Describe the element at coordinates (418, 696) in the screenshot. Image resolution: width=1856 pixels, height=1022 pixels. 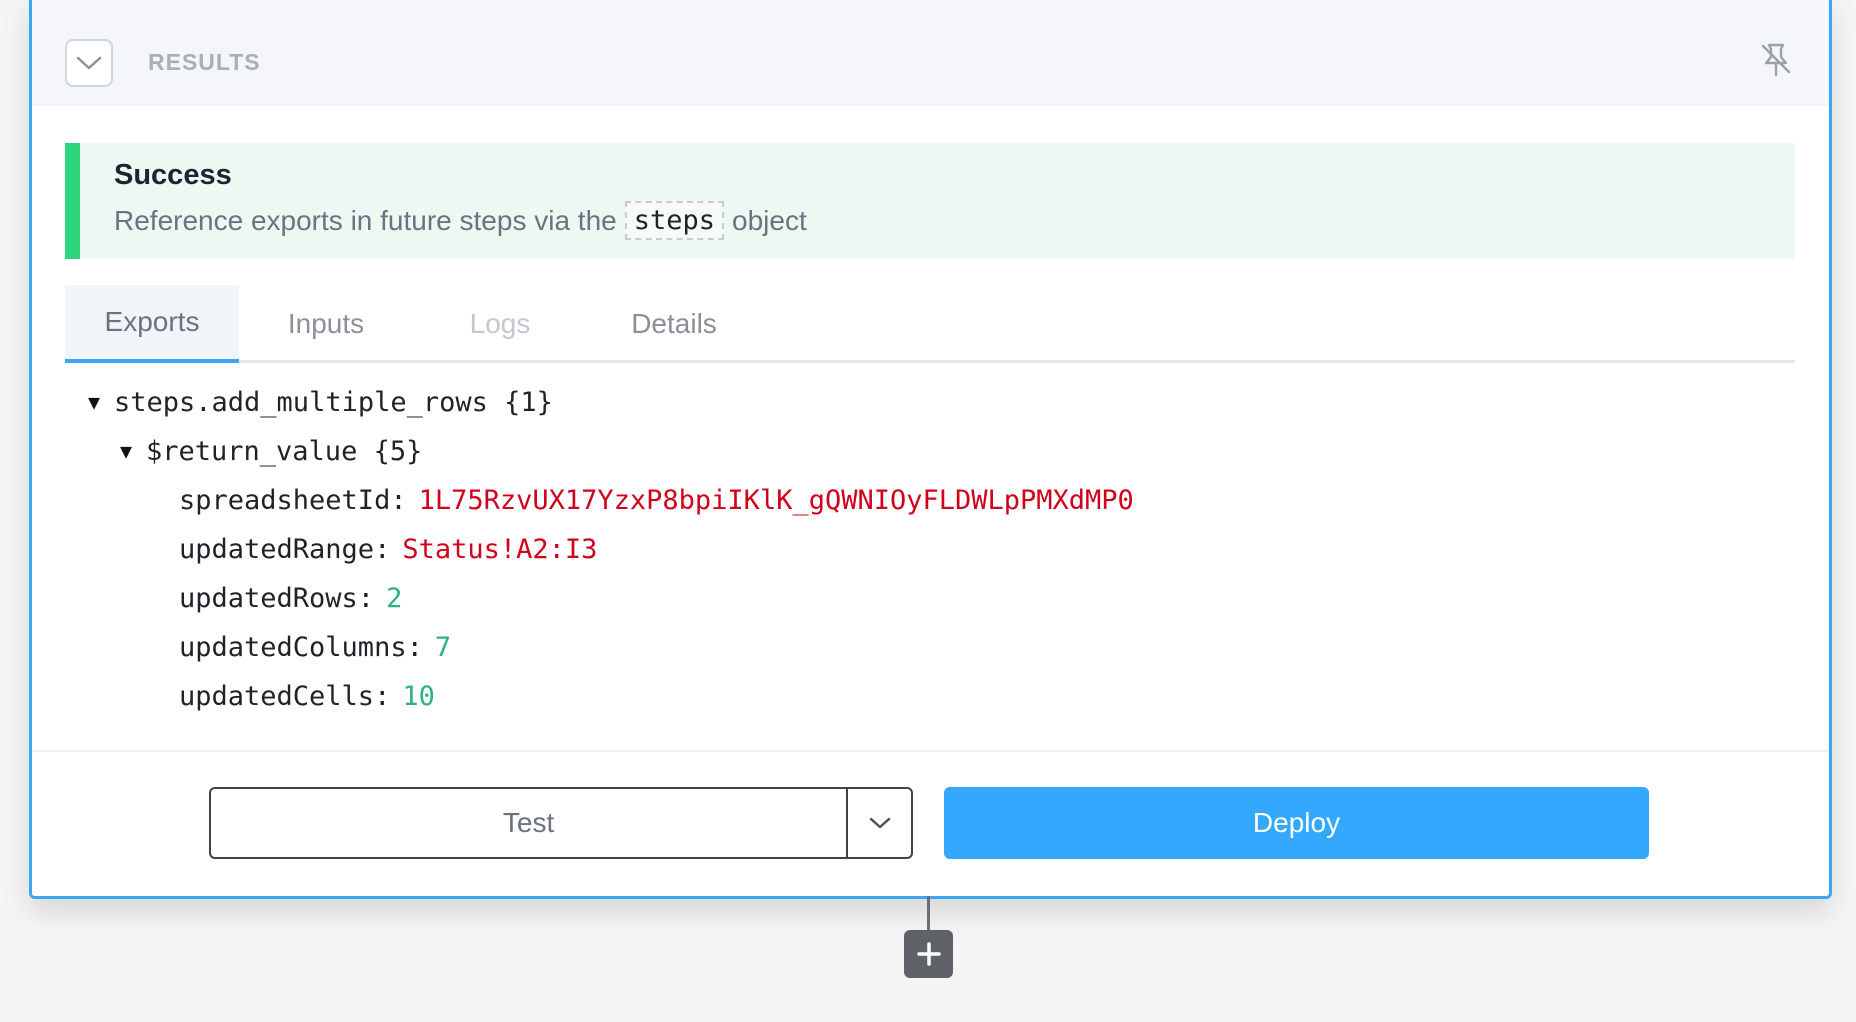
I see `field-value: 10` at that location.